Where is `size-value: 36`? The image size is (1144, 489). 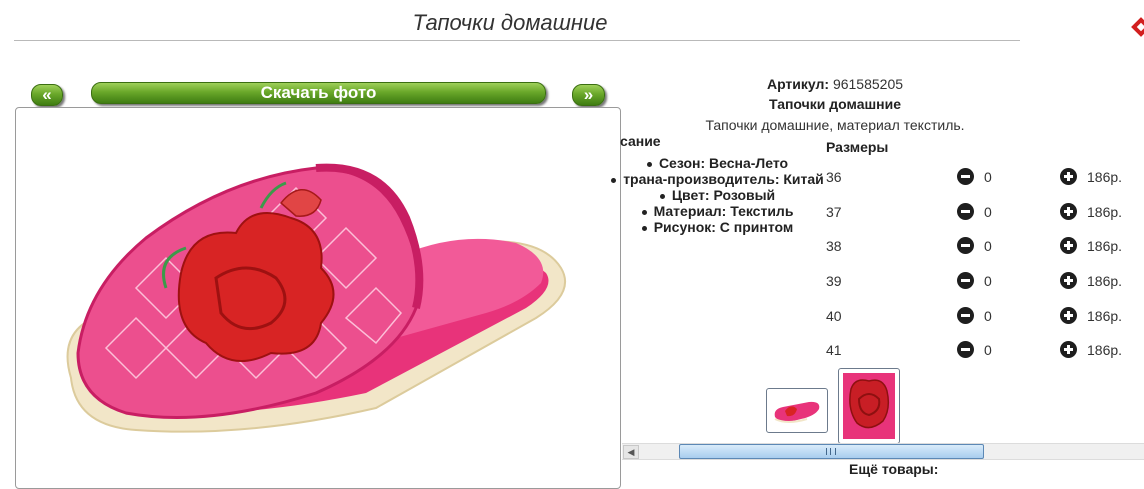
size-value: 36 is located at coordinates (834, 177).